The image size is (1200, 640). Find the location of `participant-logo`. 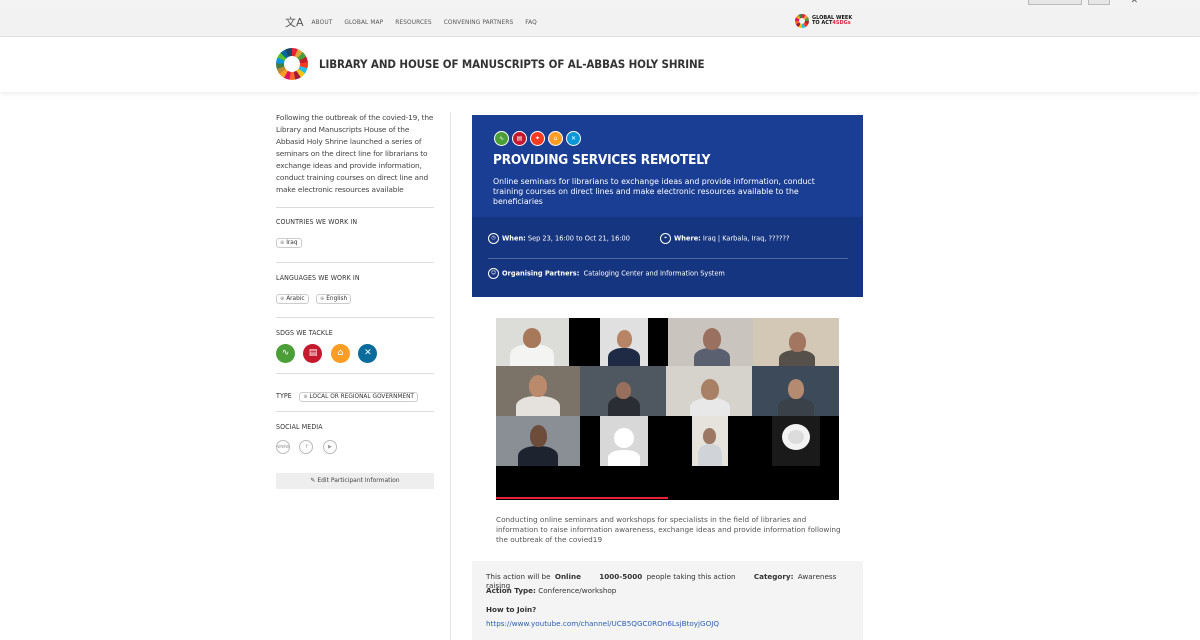

participant-logo is located at coordinates (292, 64).